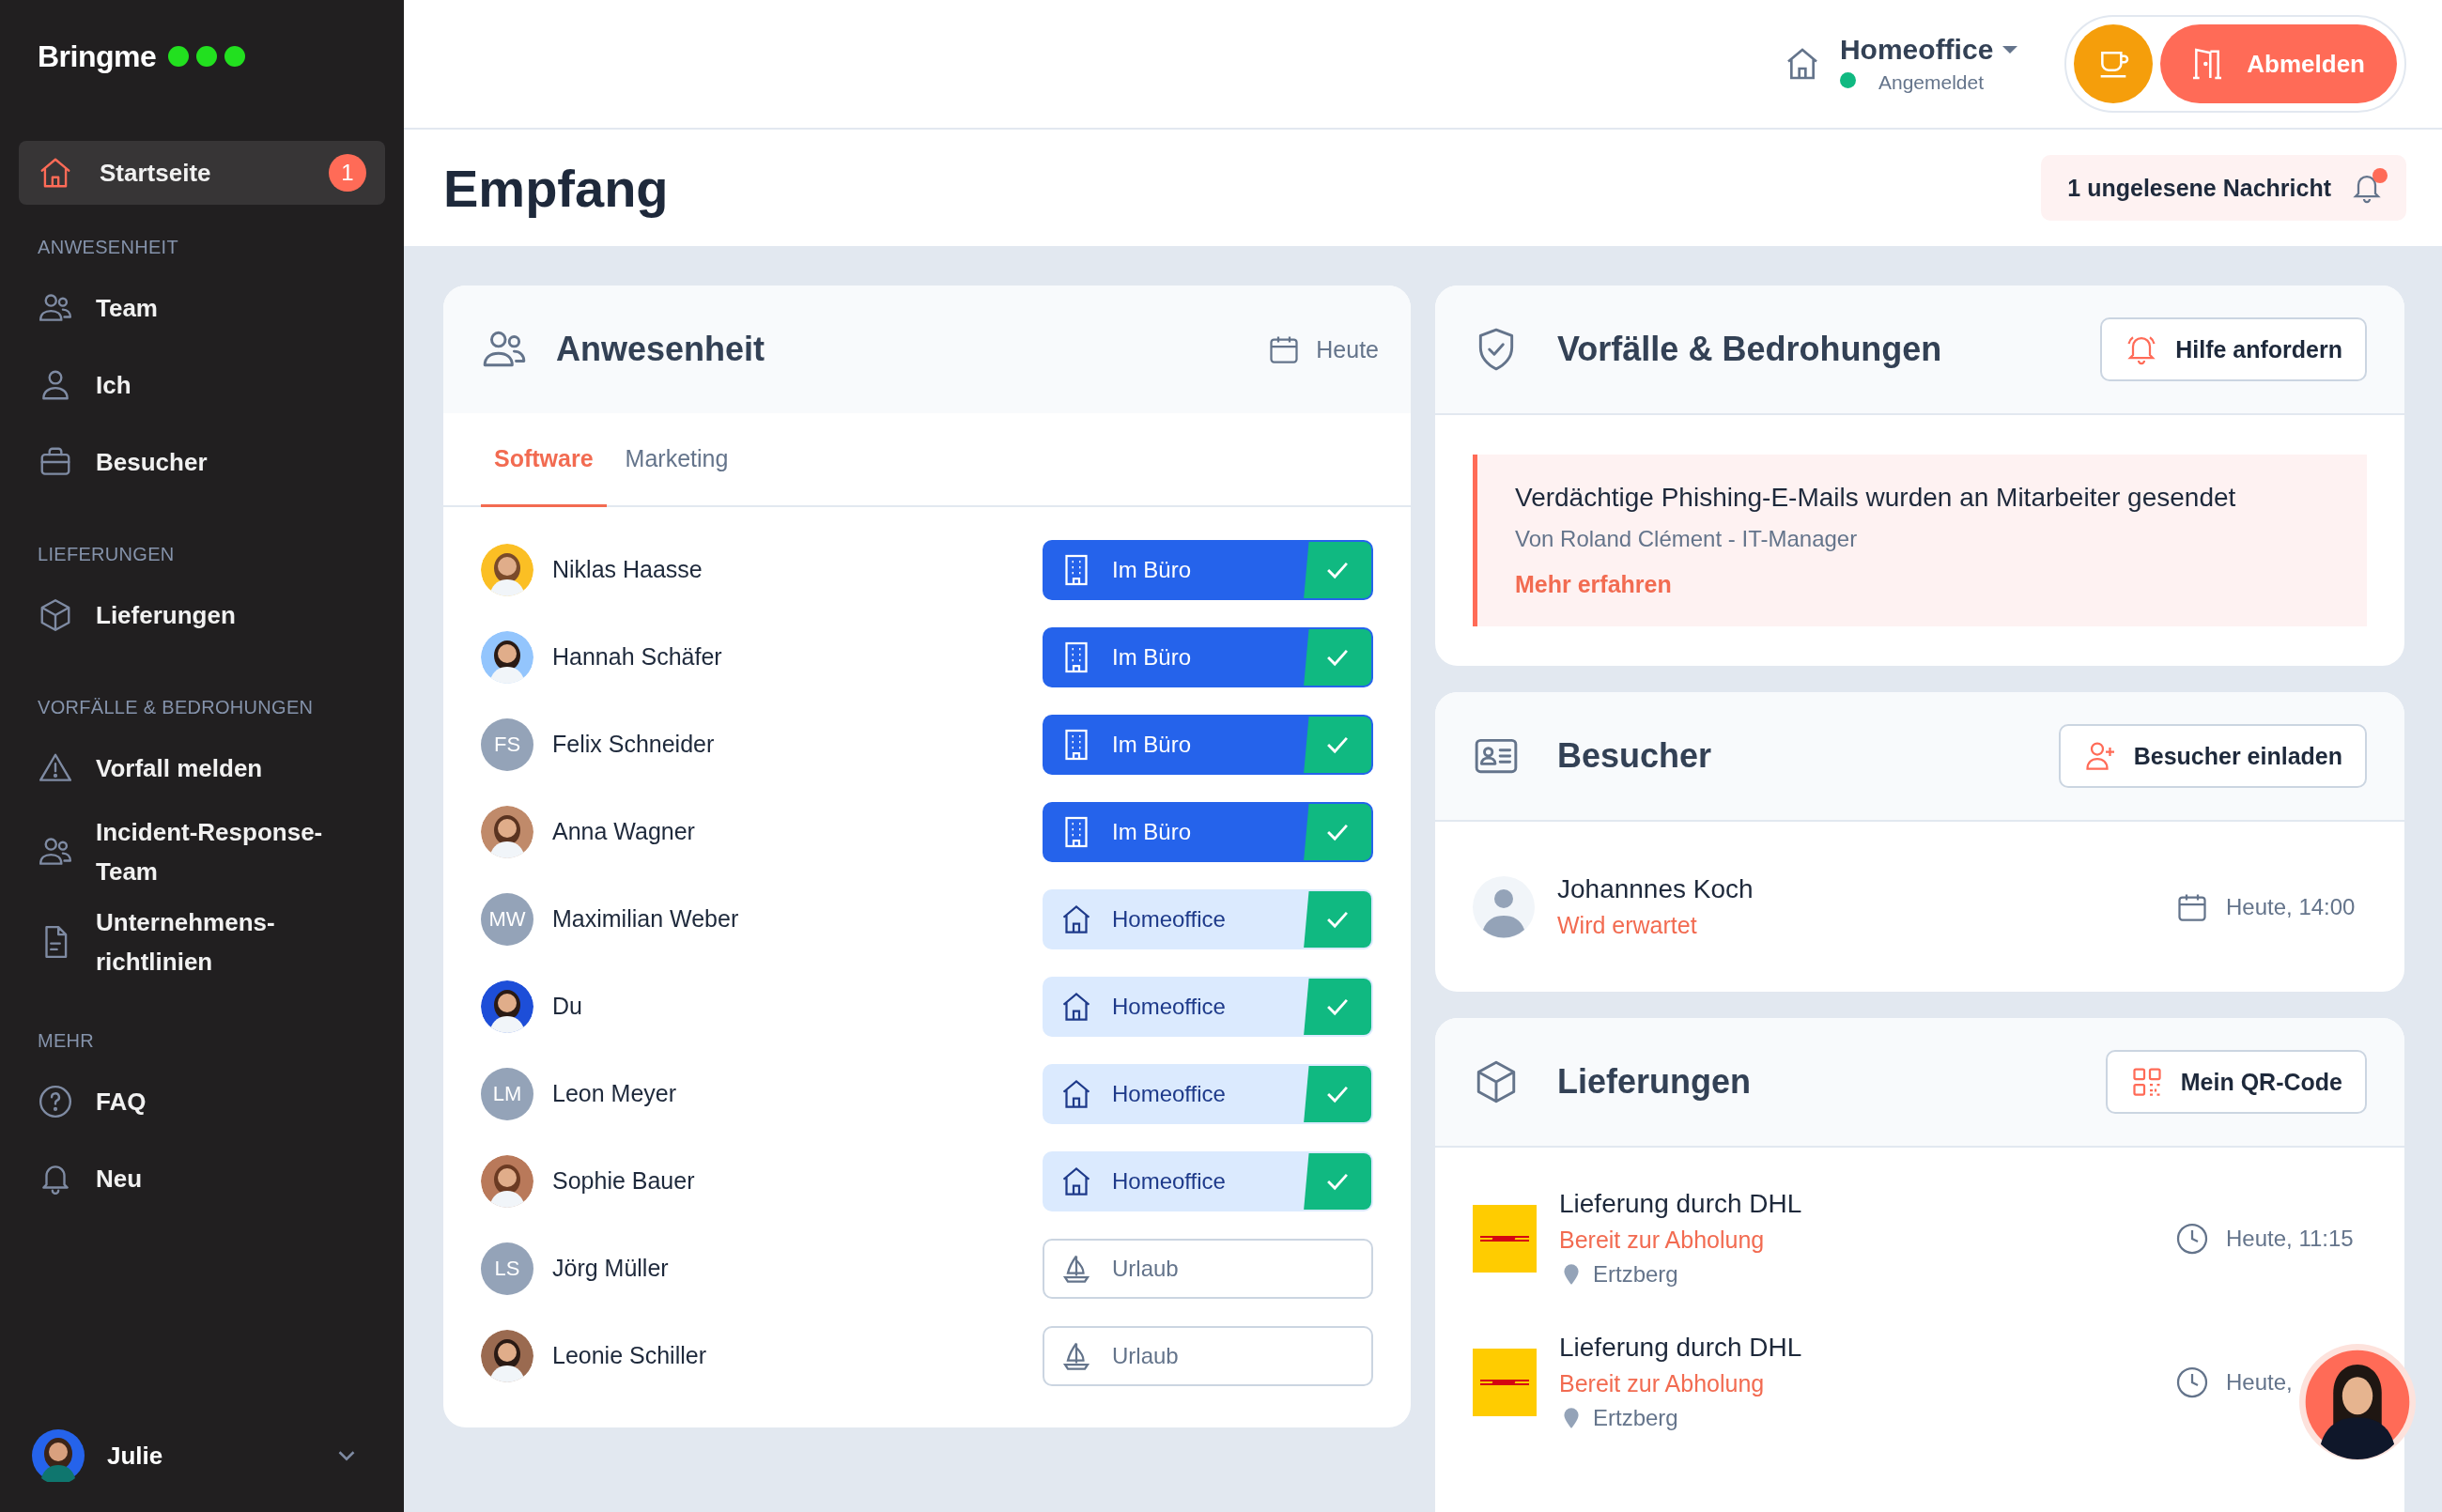 Image resolution: width=2442 pixels, height=1512 pixels. What do you see at coordinates (347, 173) in the screenshot?
I see `count-badge: 1` at bounding box center [347, 173].